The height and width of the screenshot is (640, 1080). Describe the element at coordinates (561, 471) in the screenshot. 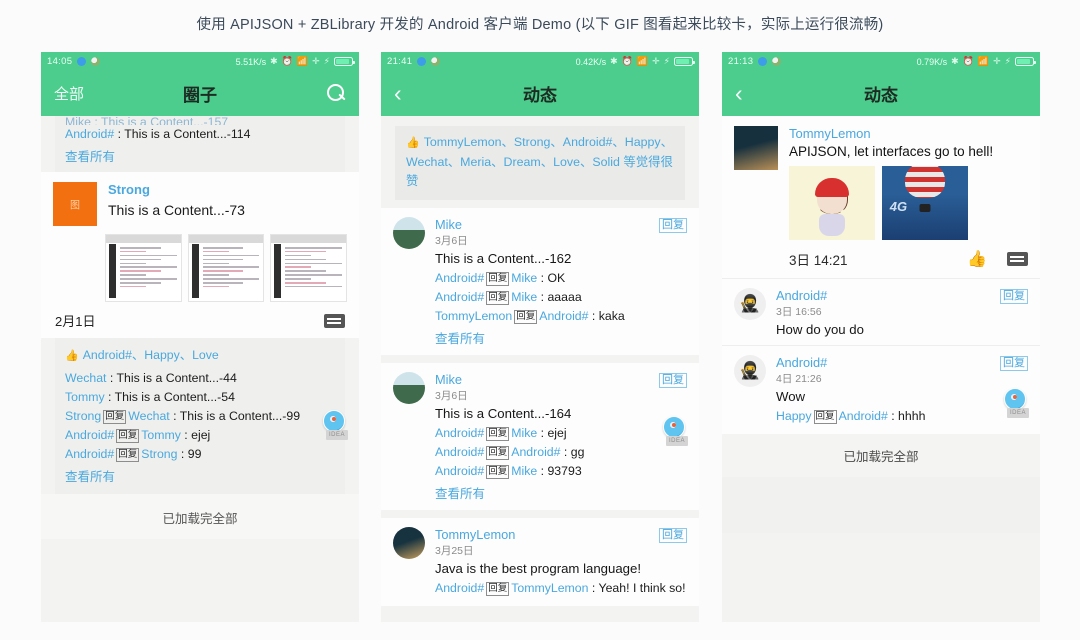

I see `list-item: Android# 回复 Mike : 93793` at that location.